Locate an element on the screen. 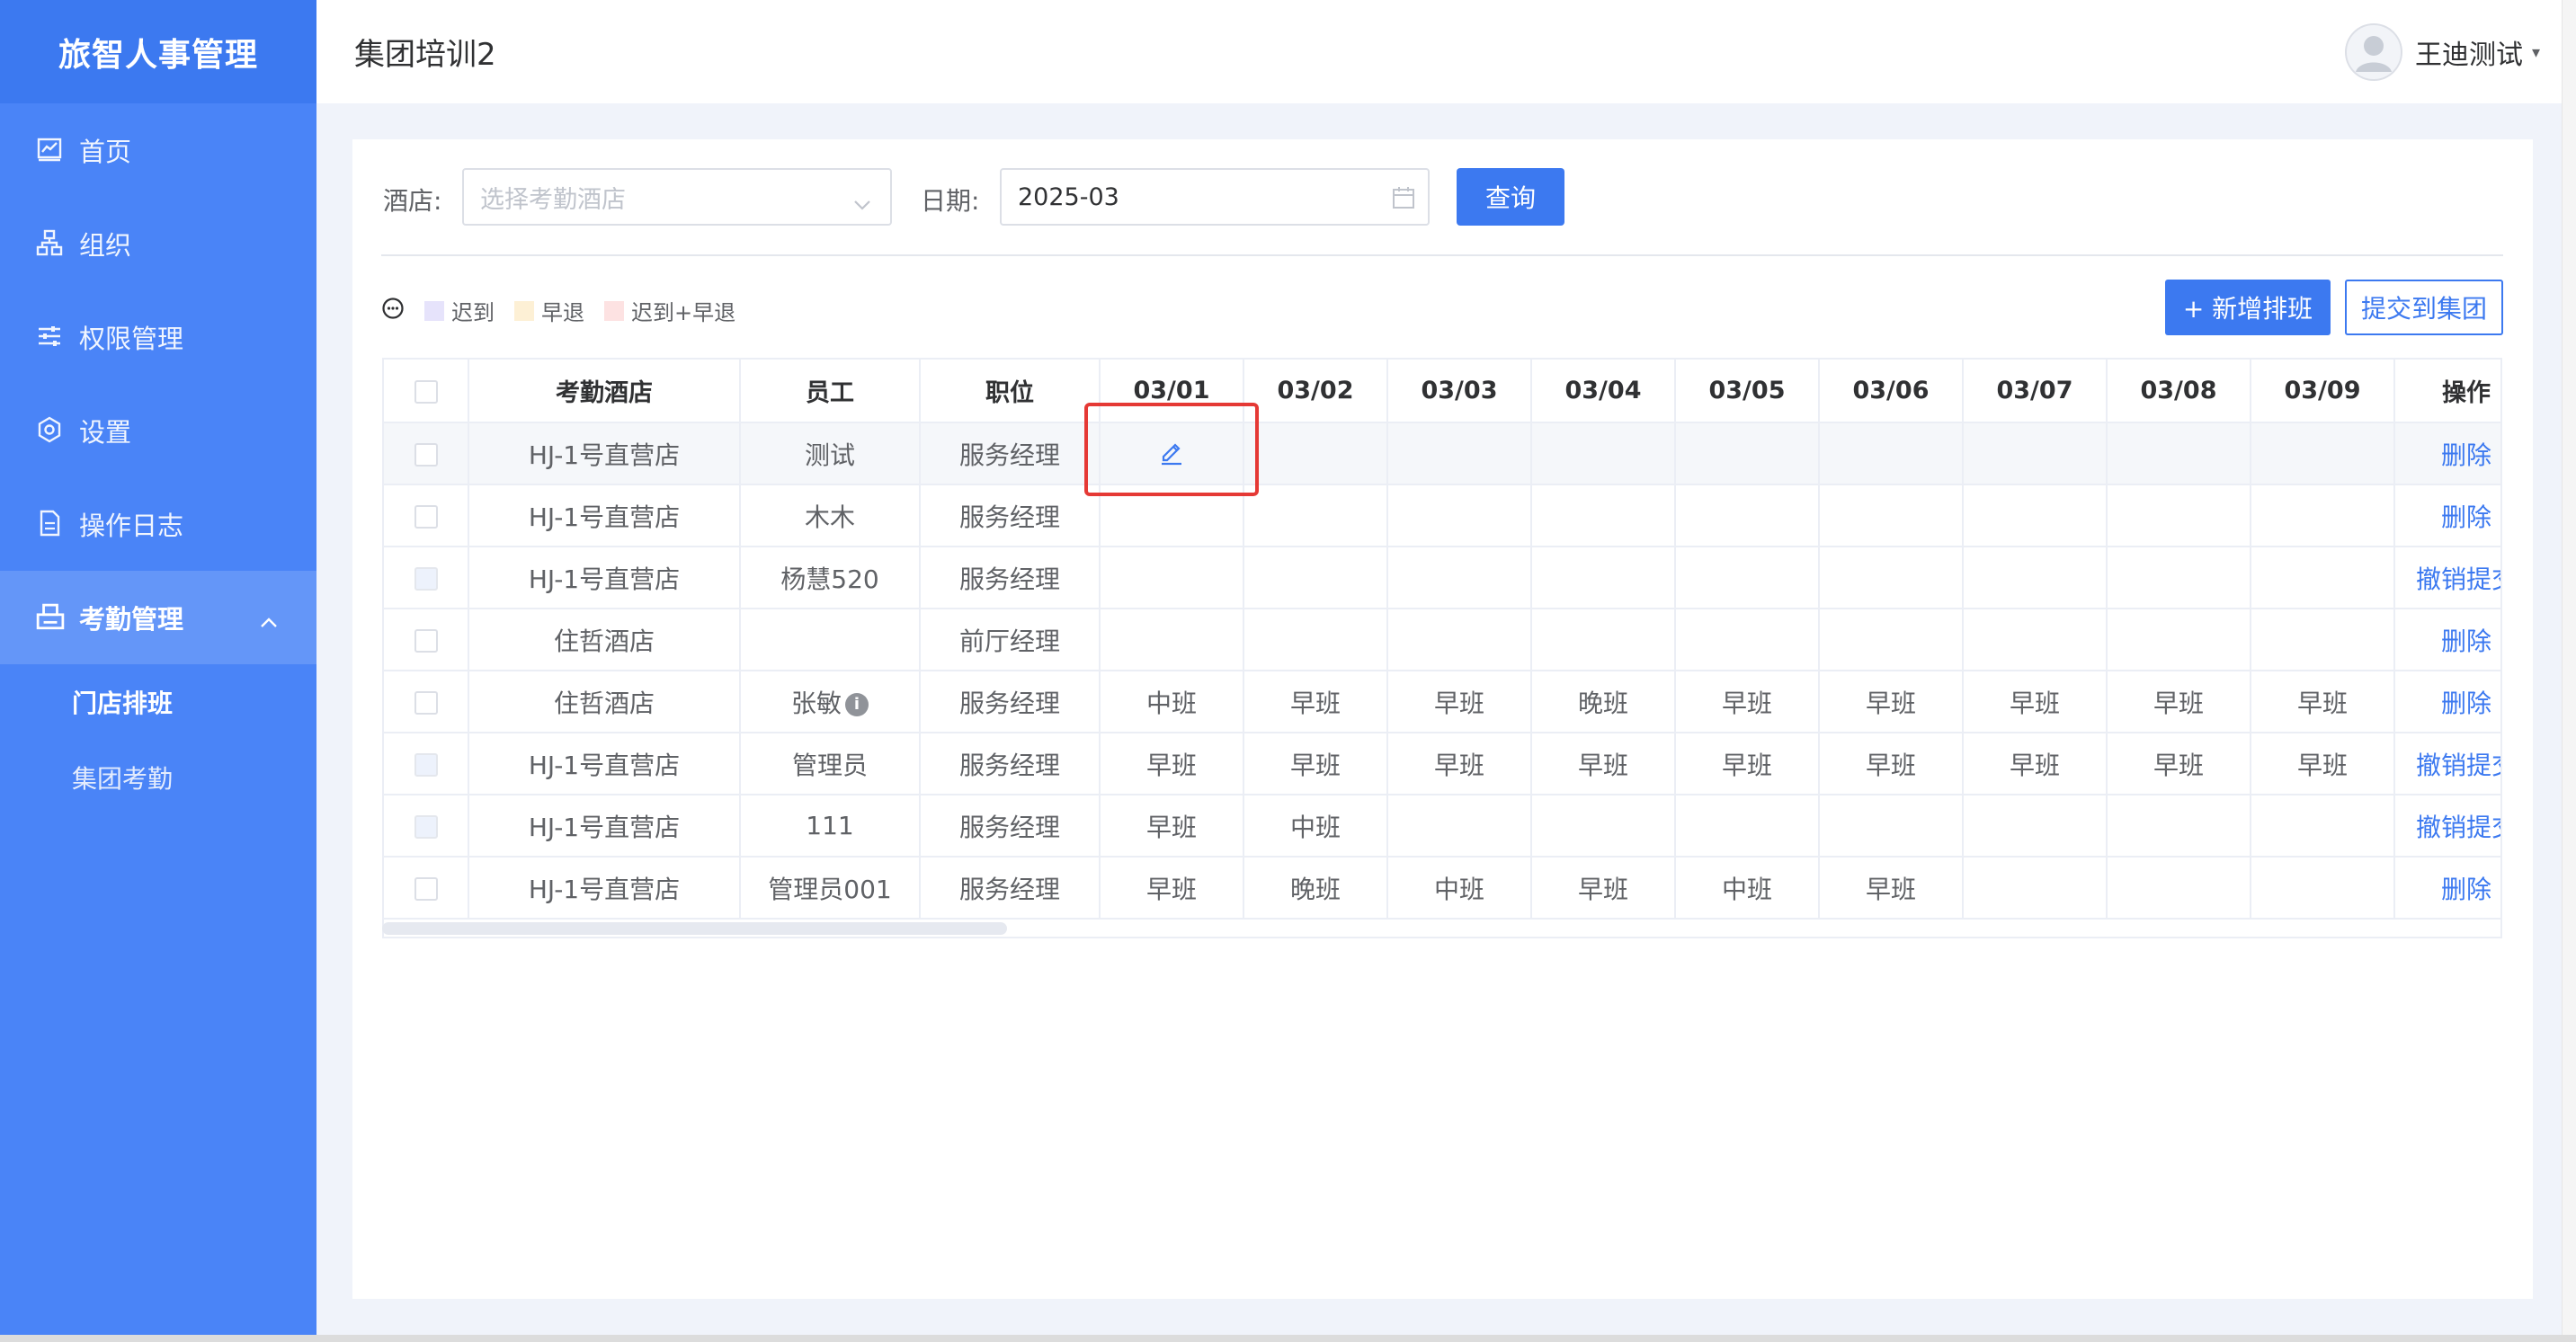 The width and height of the screenshot is (2576, 1342). sidebar-item-attendance: 考勤管理 is located at coordinates (158, 617).